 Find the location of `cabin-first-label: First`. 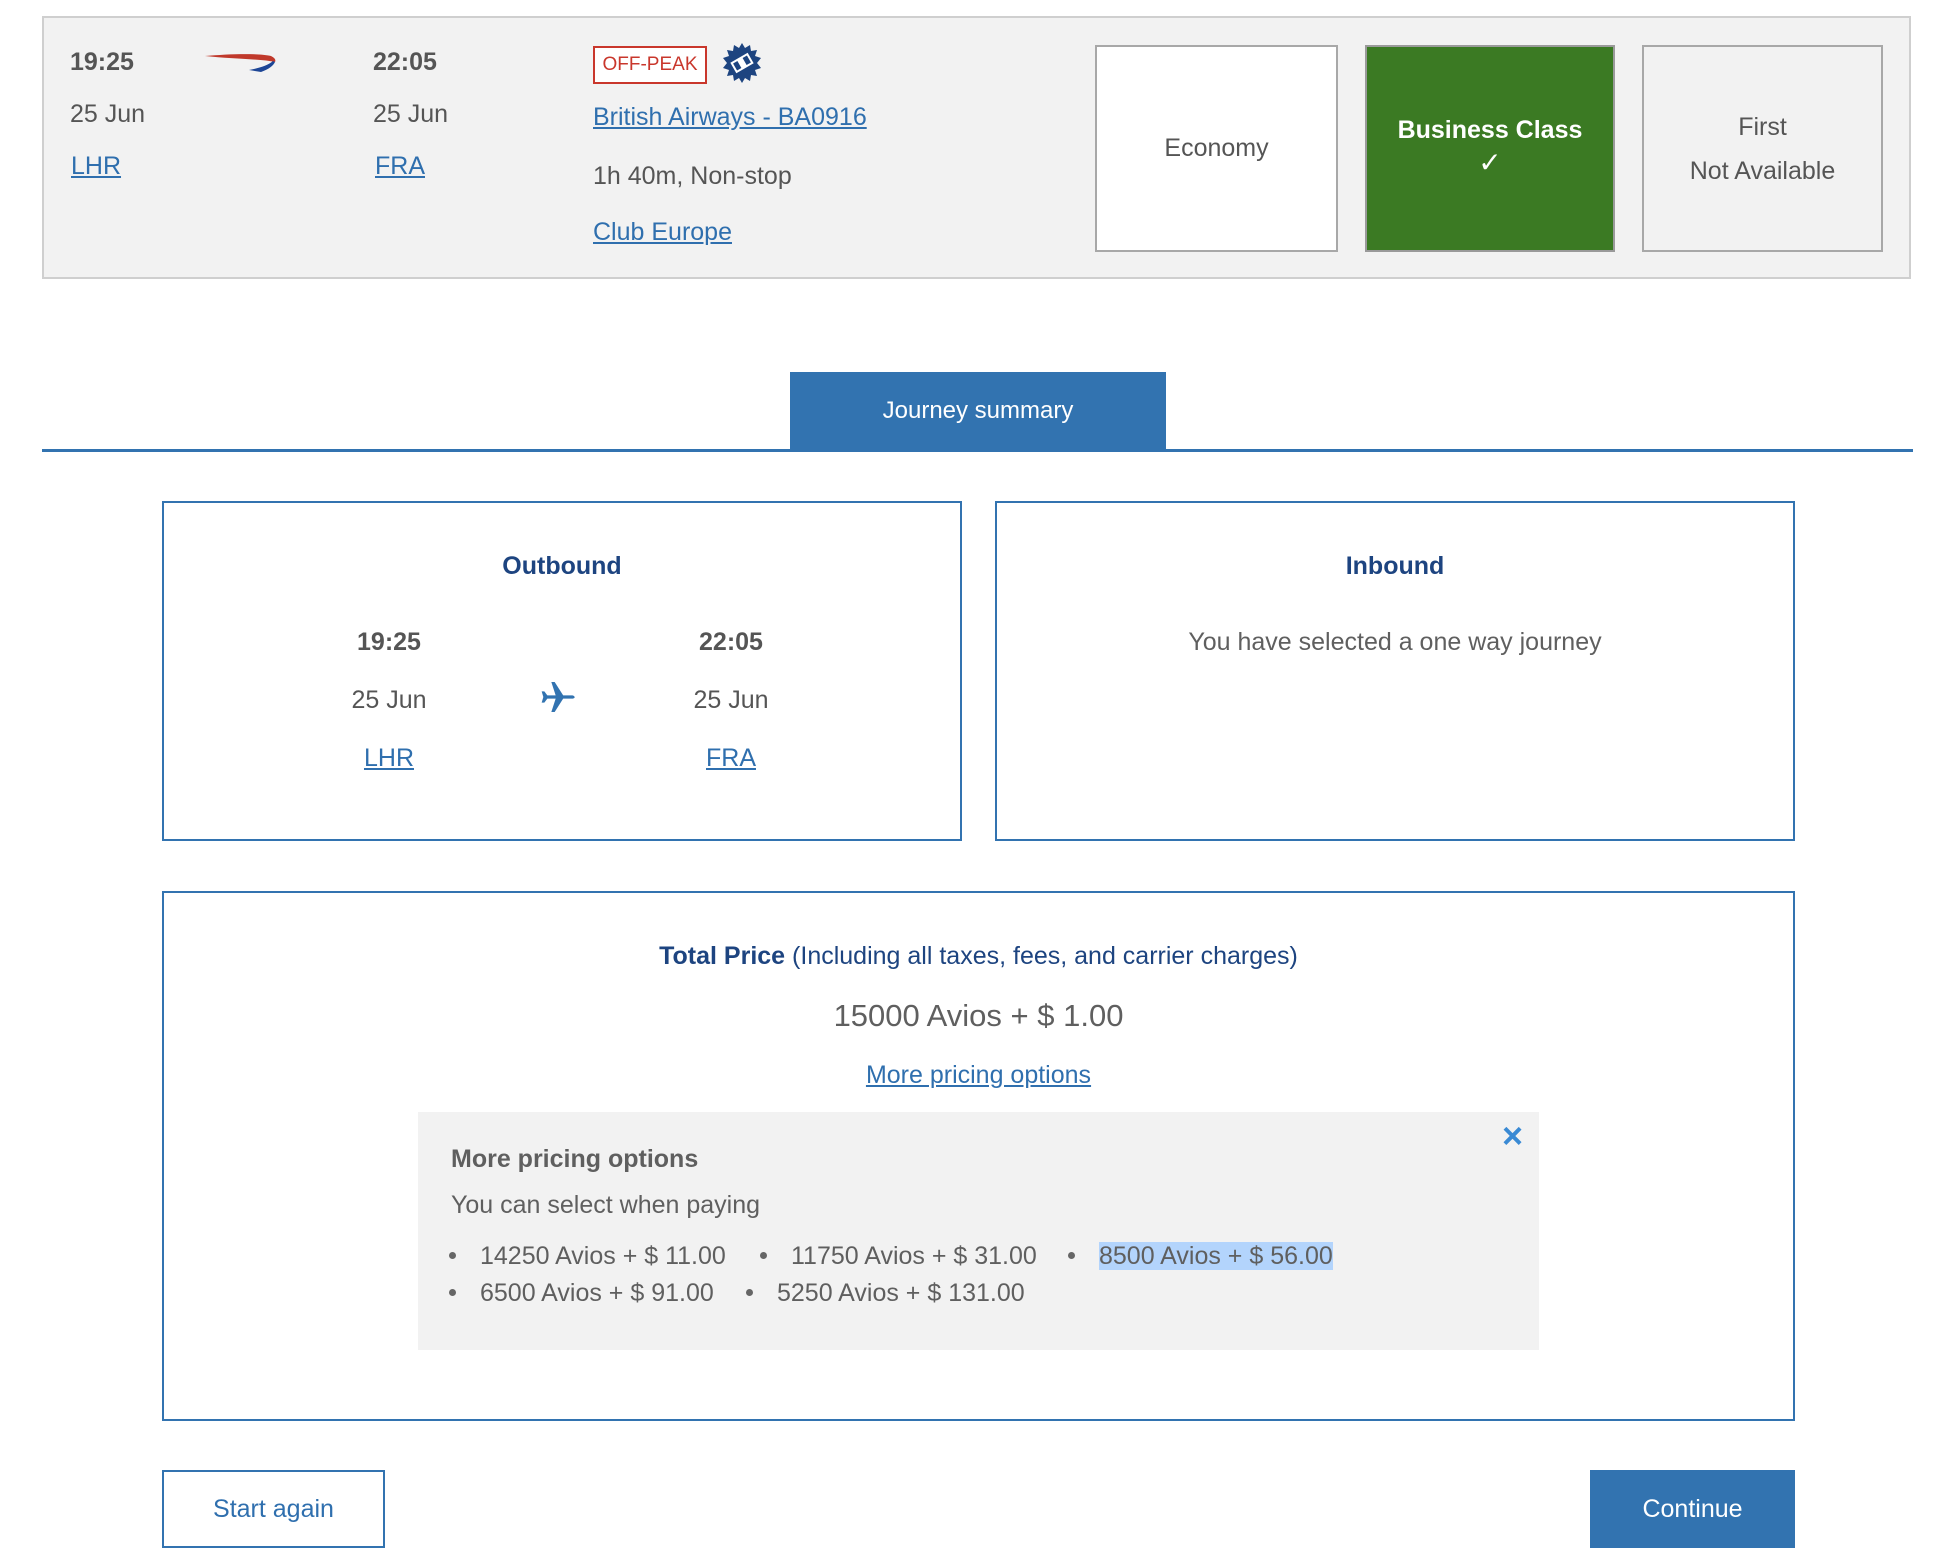

cabin-first-label: First is located at coordinates (1762, 126).